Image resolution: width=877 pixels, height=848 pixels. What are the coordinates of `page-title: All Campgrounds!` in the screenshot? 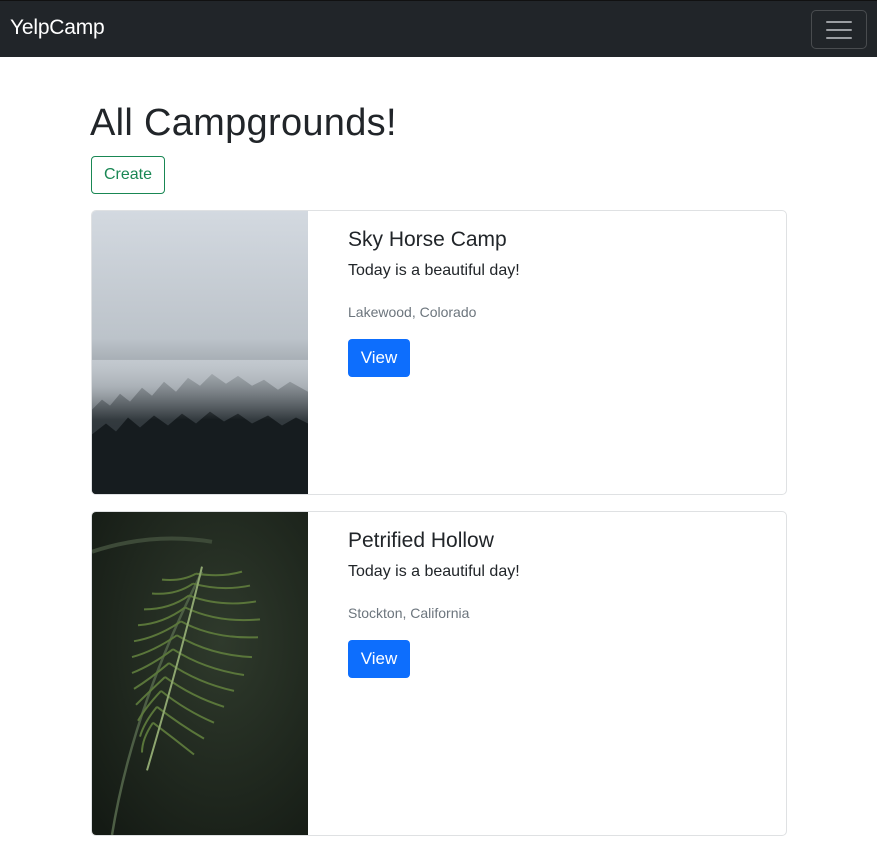 It's located at (243, 123).